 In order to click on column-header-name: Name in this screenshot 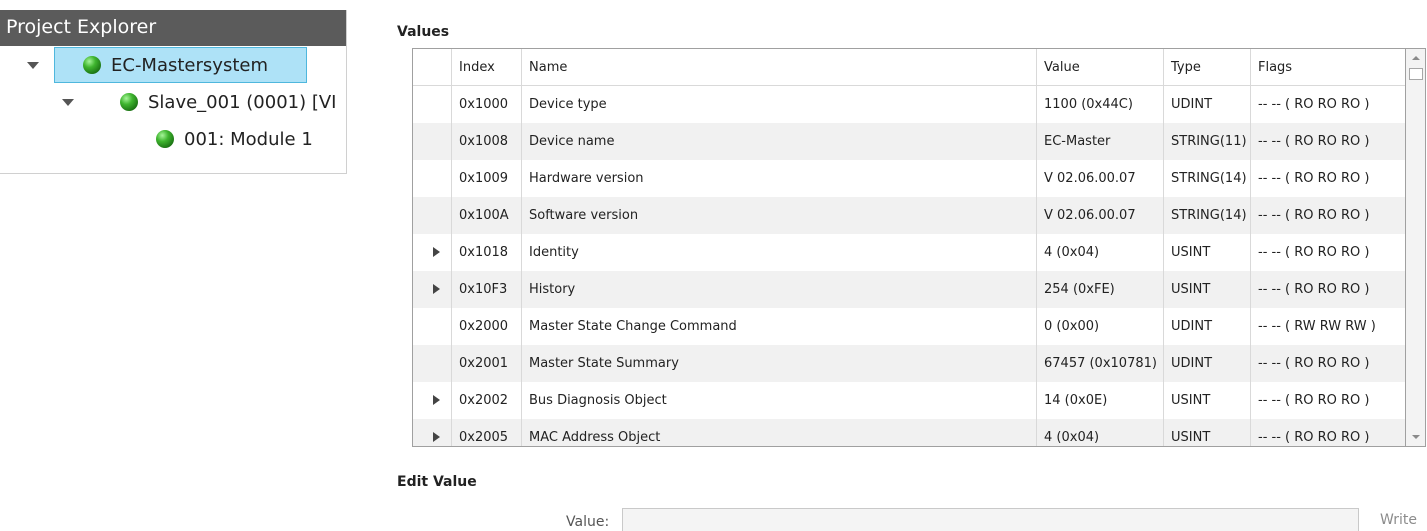, I will do `click(778, 67)`.